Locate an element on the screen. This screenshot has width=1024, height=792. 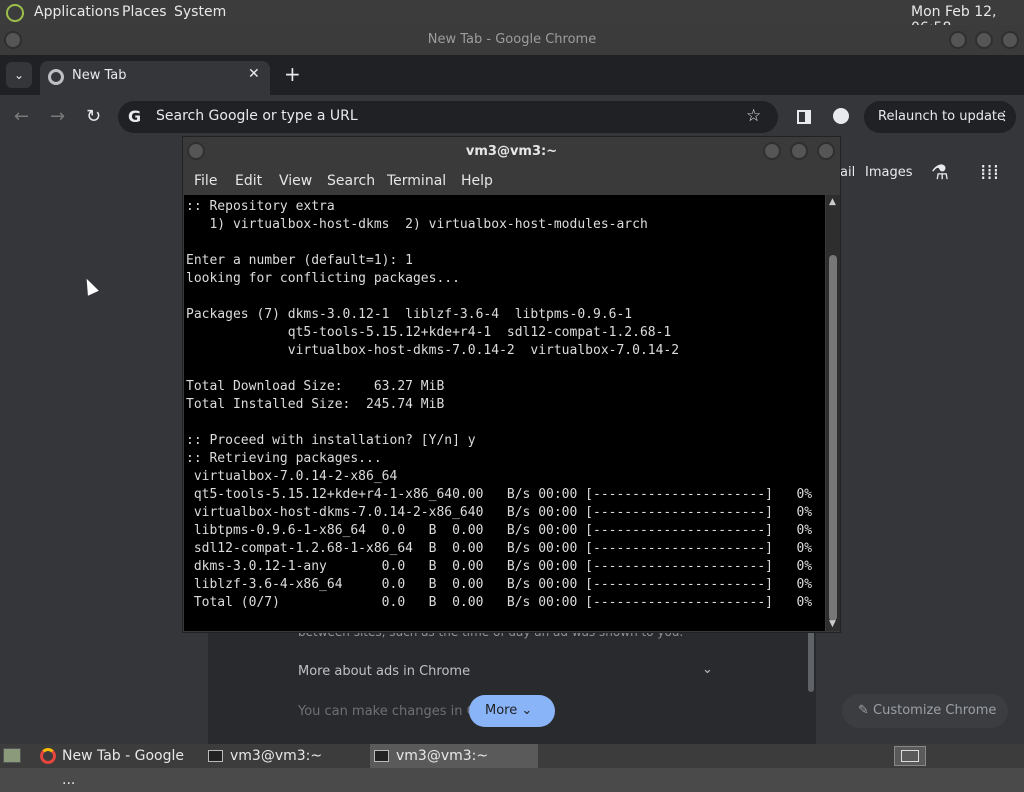
scroll-down-icon: ▼ is located at coordinates (832, 624).